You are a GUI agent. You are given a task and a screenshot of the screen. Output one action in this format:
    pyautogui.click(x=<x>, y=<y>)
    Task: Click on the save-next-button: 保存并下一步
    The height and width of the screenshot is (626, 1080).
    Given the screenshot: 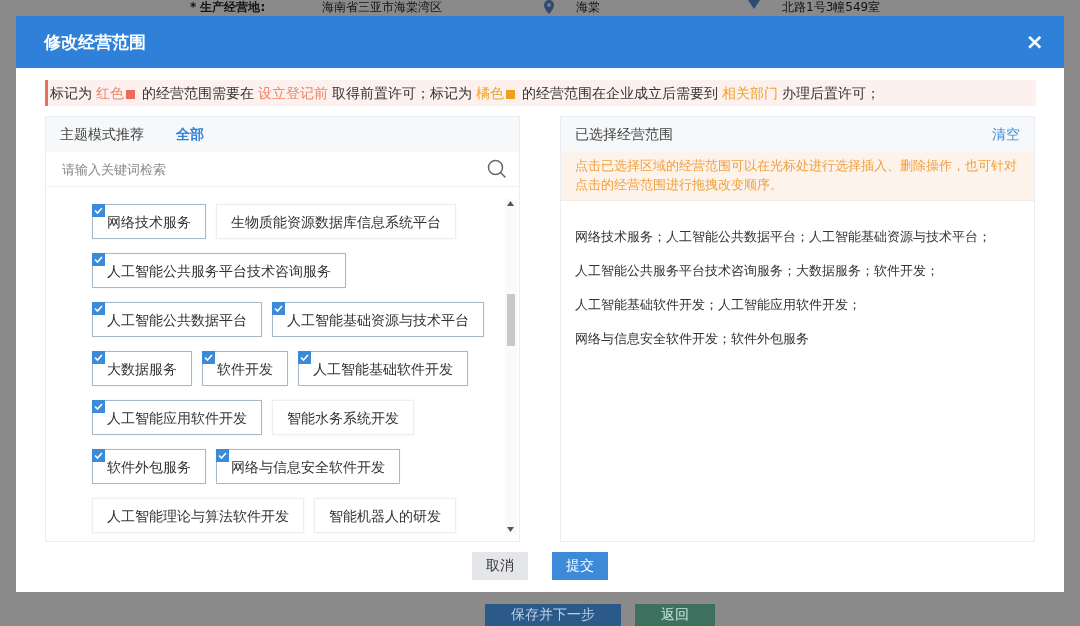 What is the action you would take?
    pyautogui.click(x=553, y=615)
    